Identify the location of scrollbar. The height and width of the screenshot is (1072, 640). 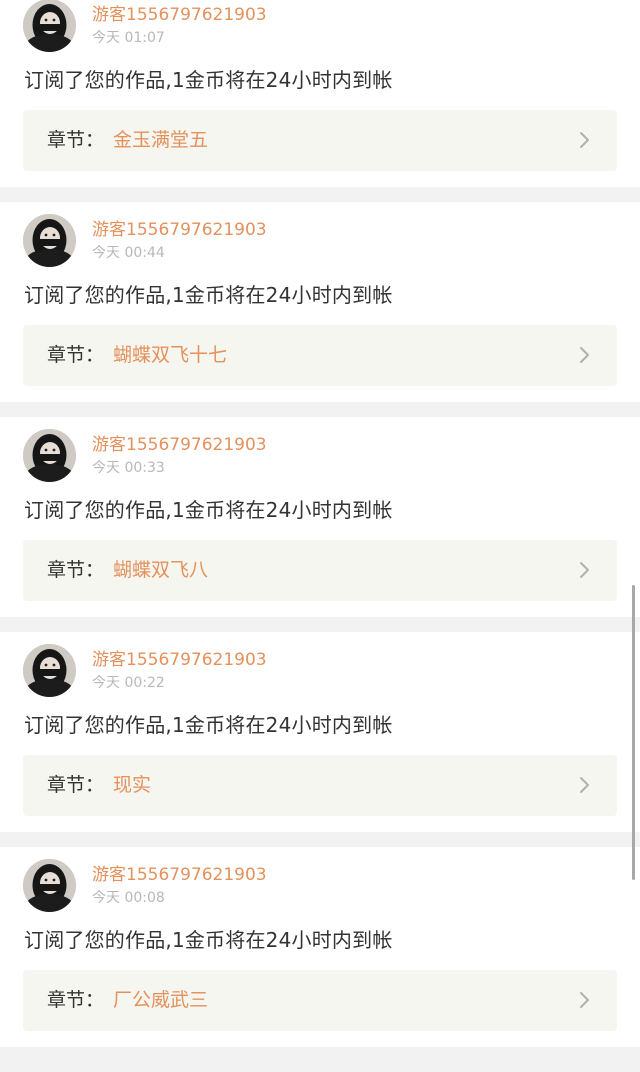
(633, 732).